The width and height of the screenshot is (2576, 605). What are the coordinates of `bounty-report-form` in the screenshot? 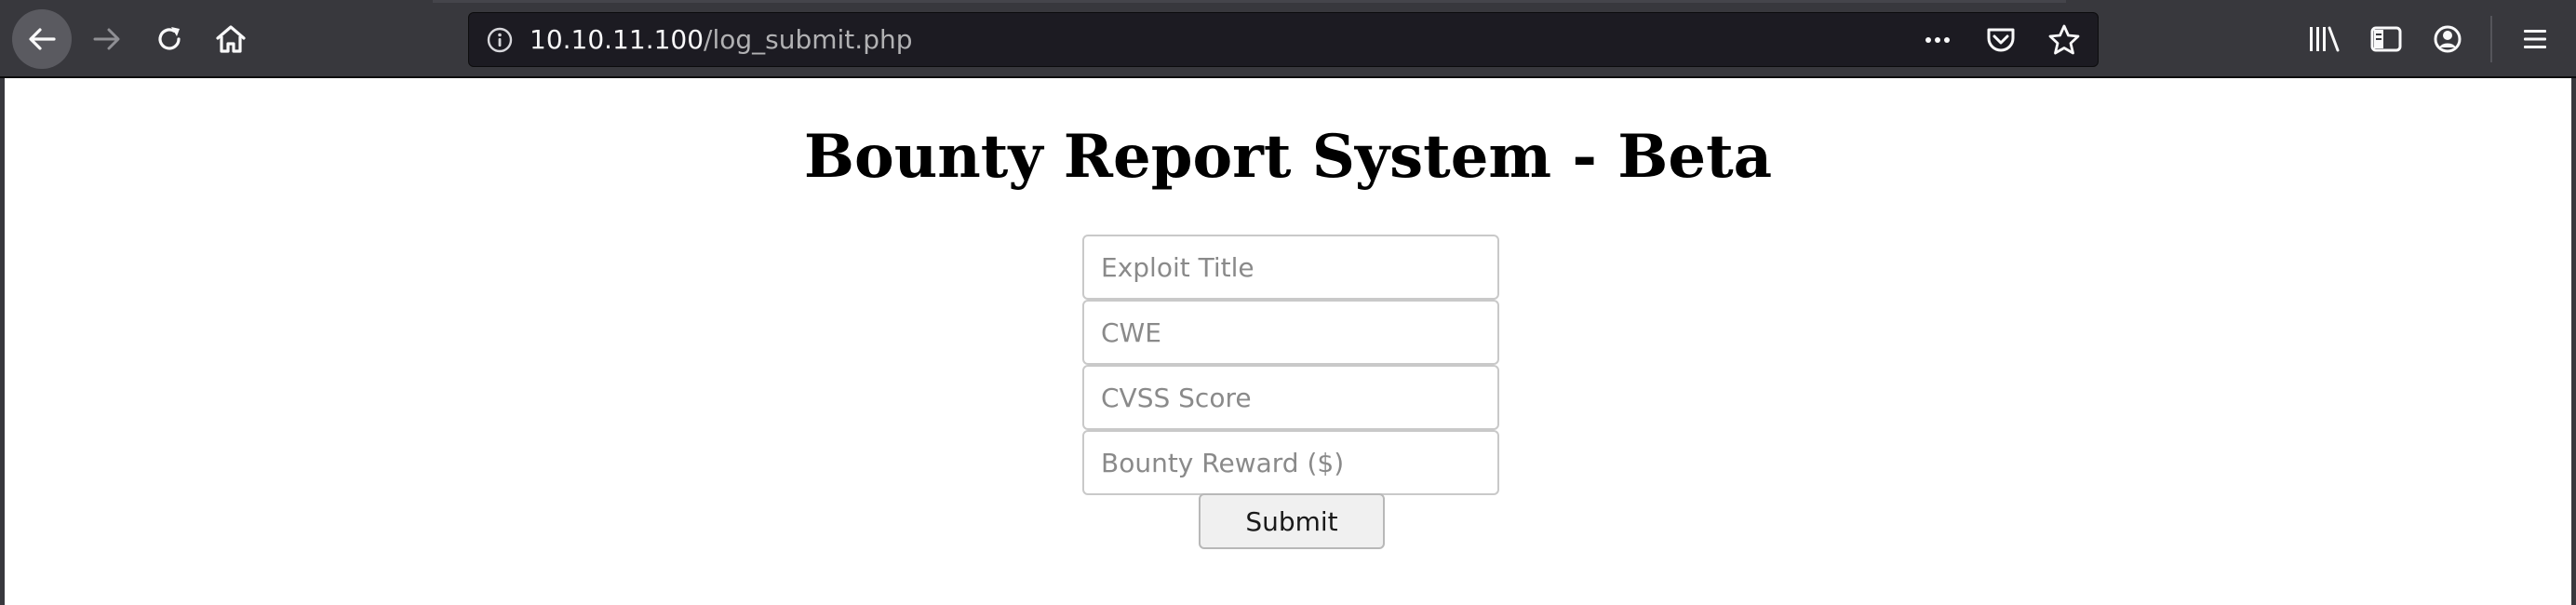 It's located at (1290, 365).